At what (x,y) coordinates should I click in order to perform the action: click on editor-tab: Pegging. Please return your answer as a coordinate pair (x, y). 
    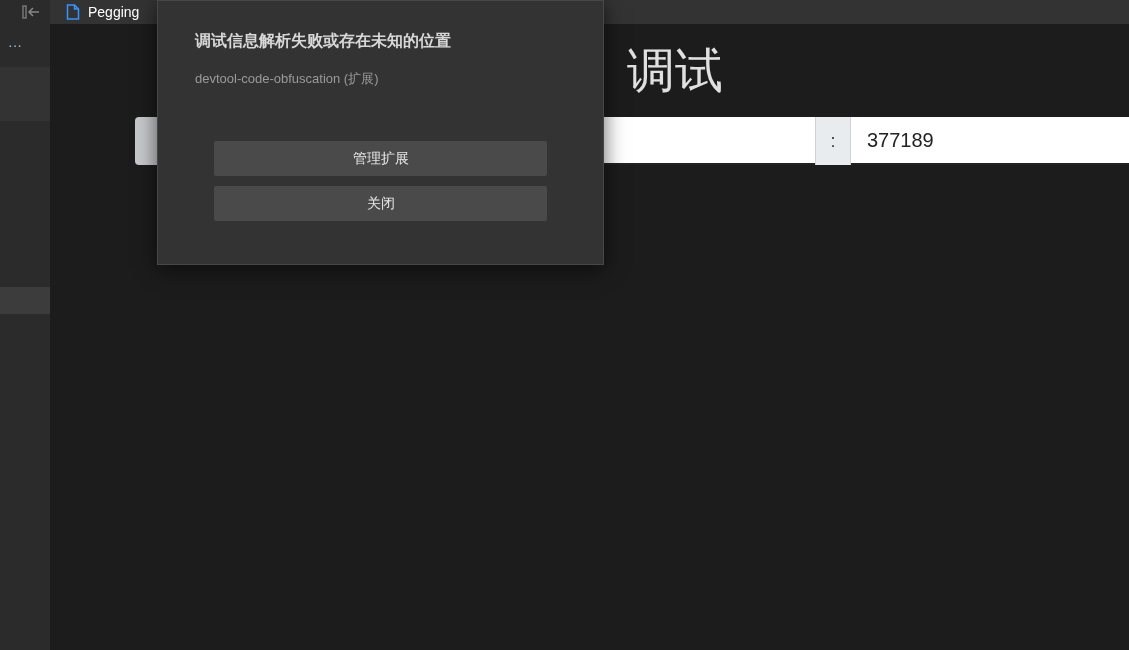
    Looking at the image, I should click on (114, 12).